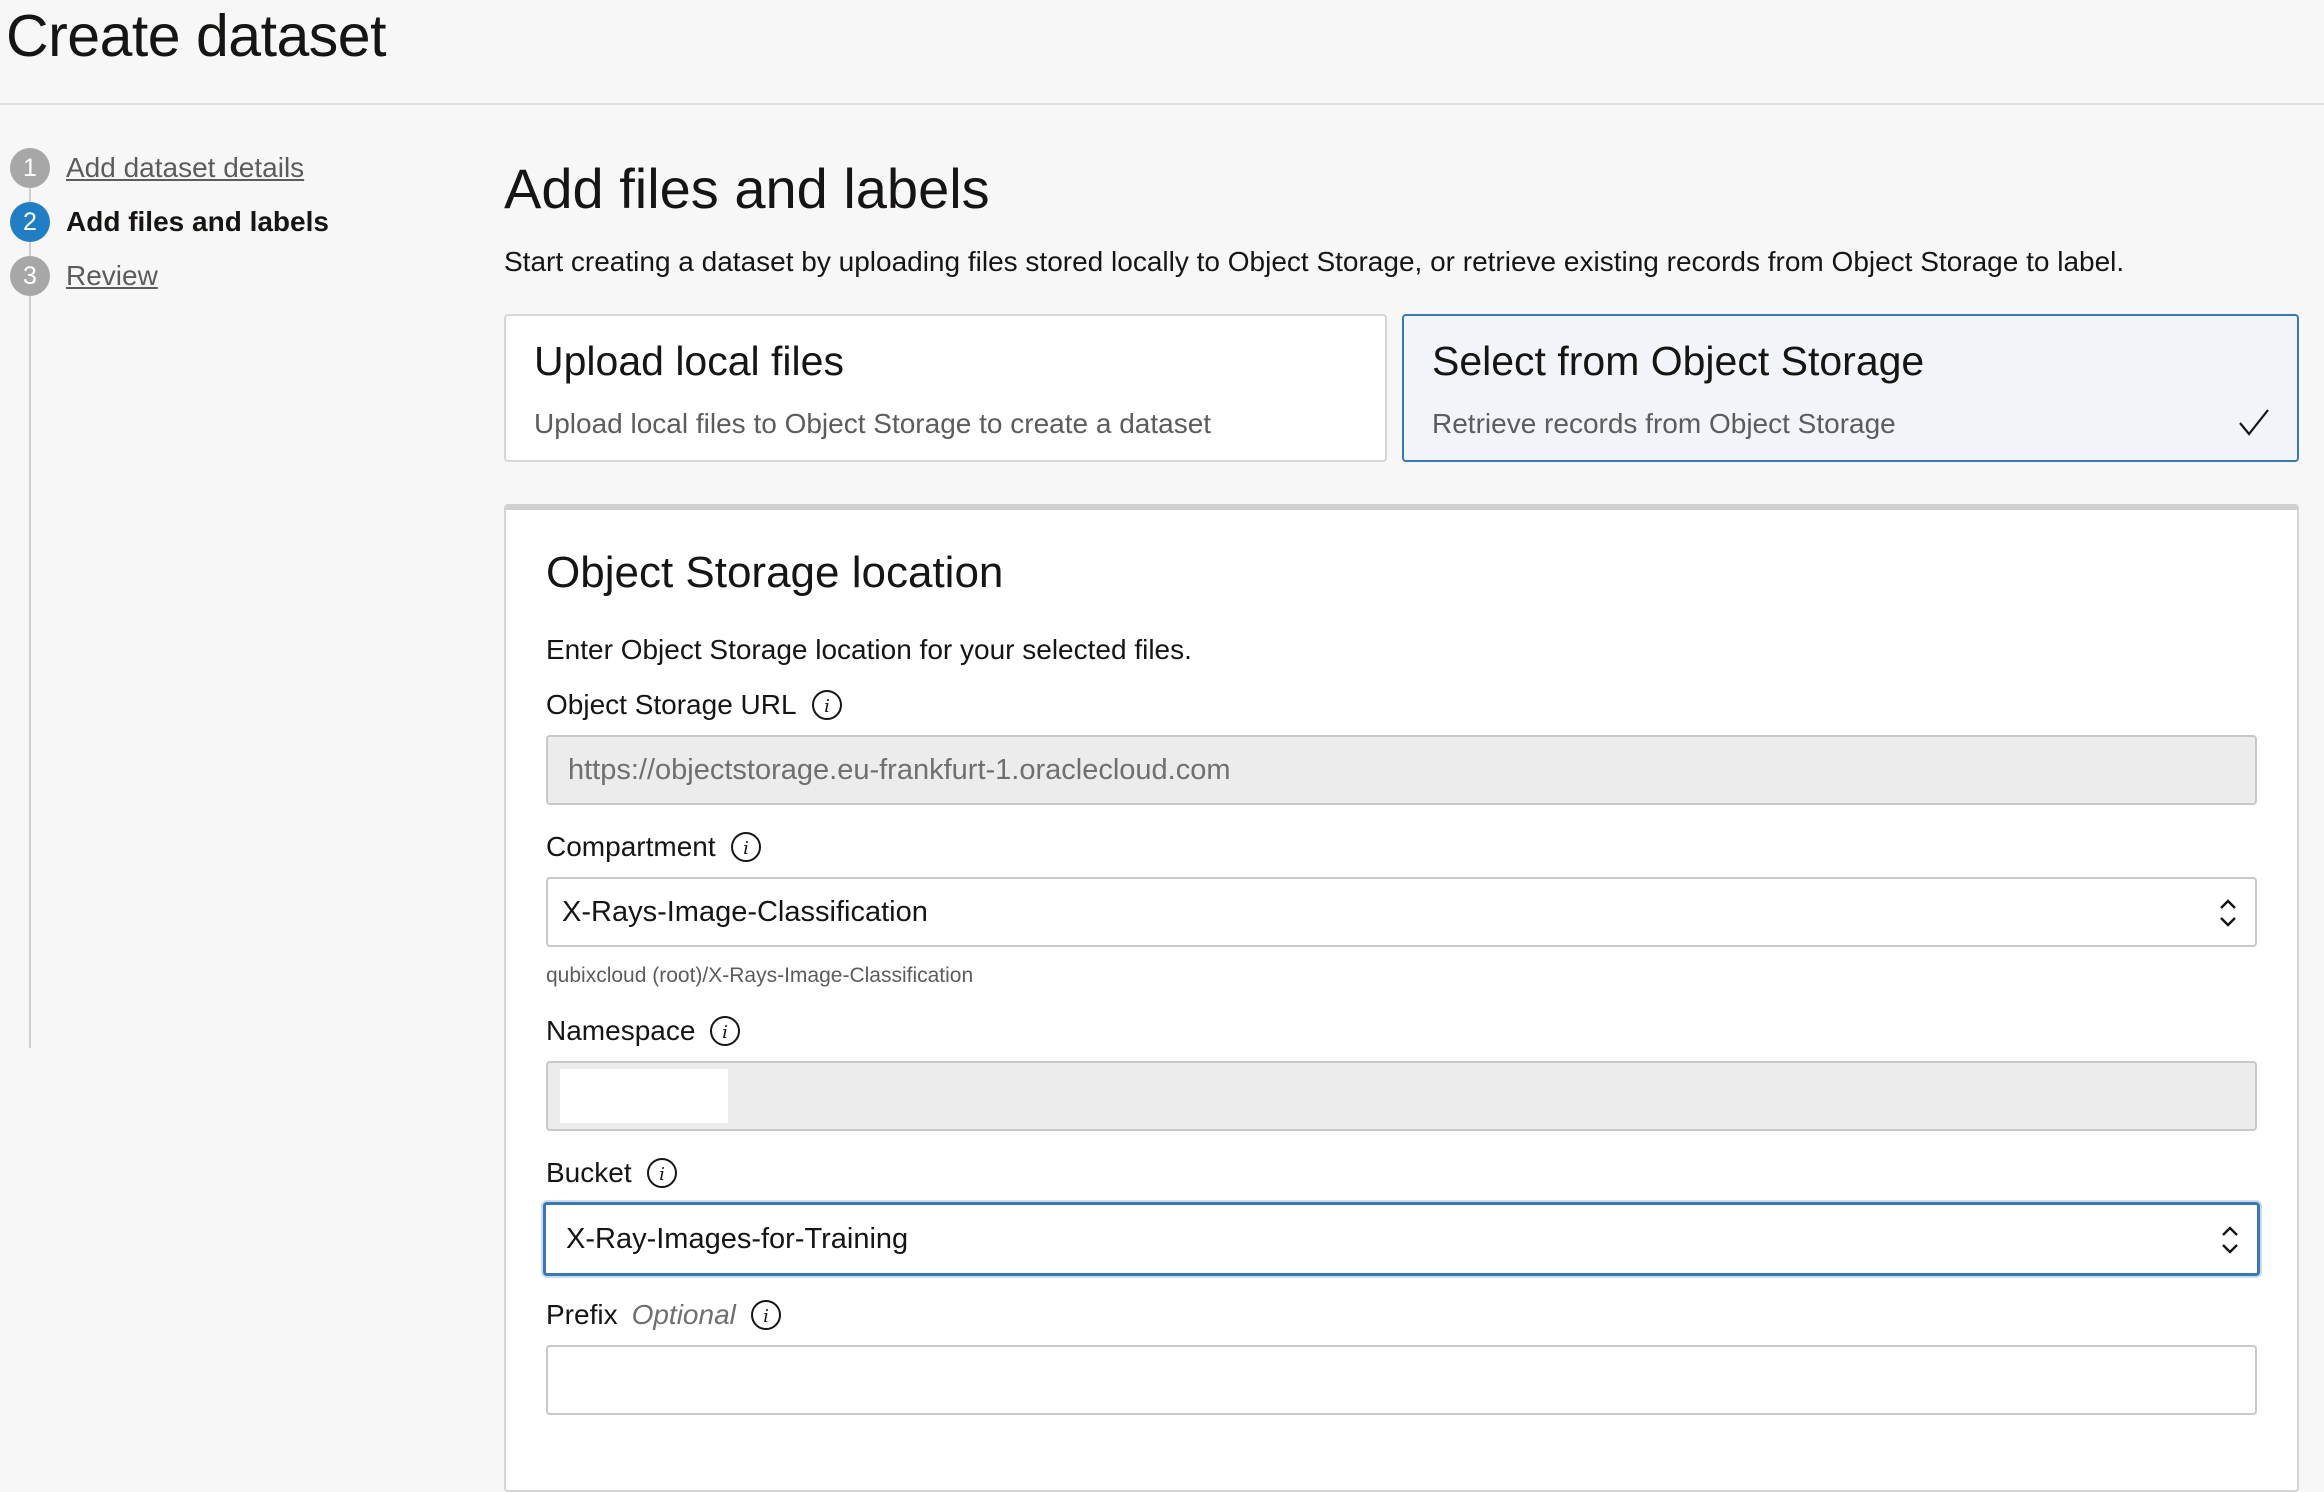 The height and width of the screenshot is (1492, 2324). I want to click on bucket-label: Bucket i, so click(612, 1173).